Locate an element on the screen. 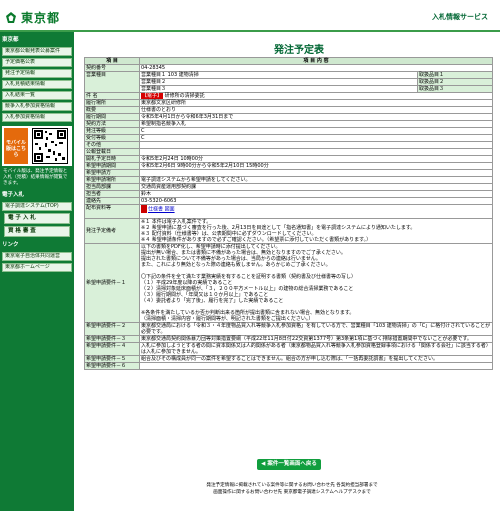  mobile-badge: モバイル版はこちら is located at coordinates (16, 146).